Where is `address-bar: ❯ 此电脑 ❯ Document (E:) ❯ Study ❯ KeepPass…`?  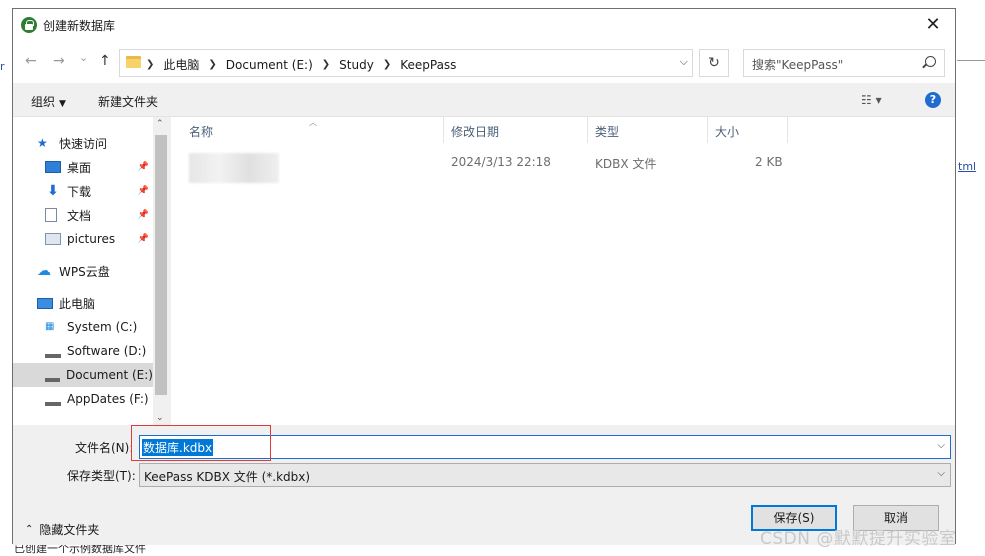 address-bar: ❯ 此电脑 ❯ Document (E:) ❯ Study ❯ KeepPass… is located at coordinates (406, 63).